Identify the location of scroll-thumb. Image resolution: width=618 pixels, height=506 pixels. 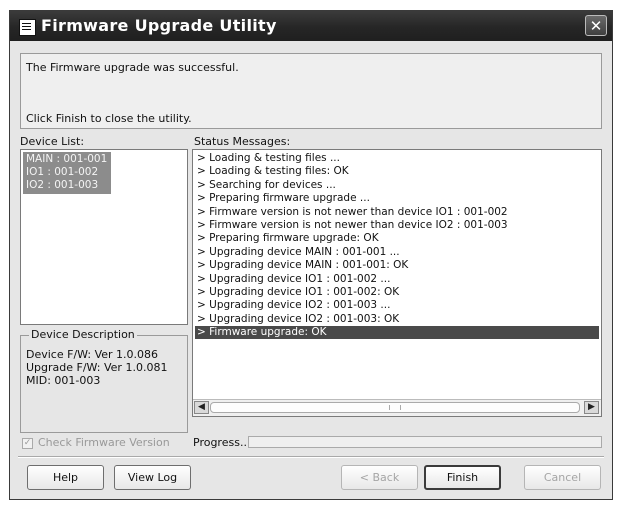
(395, 407).